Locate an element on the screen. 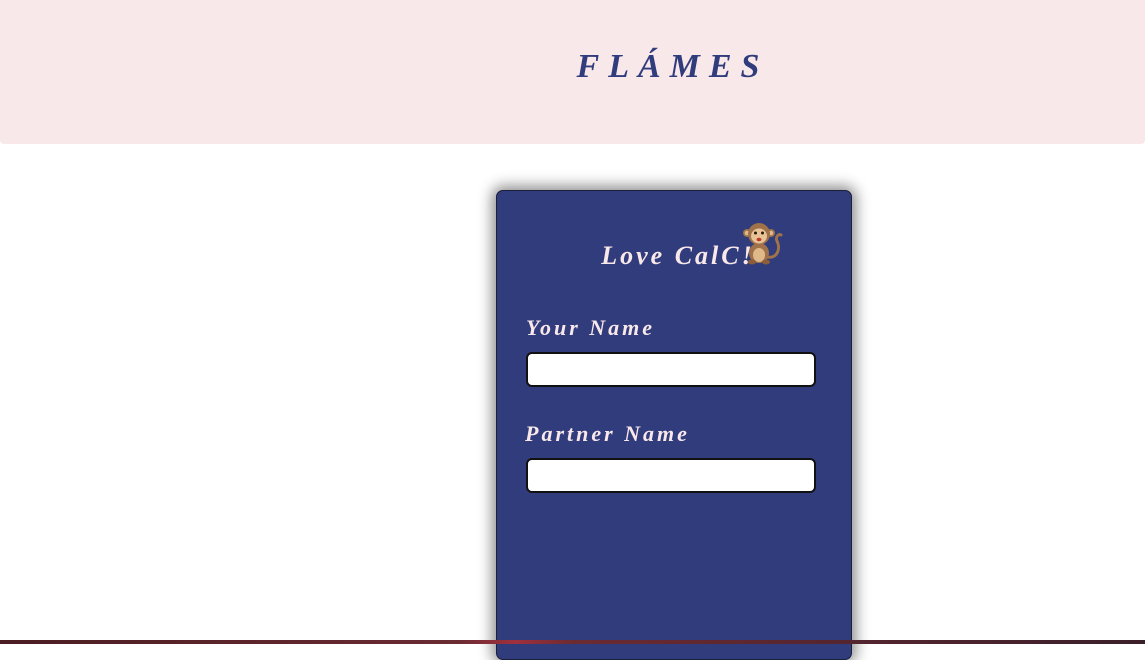  your-name-label: Your Name is located at coordinates (591, 327).